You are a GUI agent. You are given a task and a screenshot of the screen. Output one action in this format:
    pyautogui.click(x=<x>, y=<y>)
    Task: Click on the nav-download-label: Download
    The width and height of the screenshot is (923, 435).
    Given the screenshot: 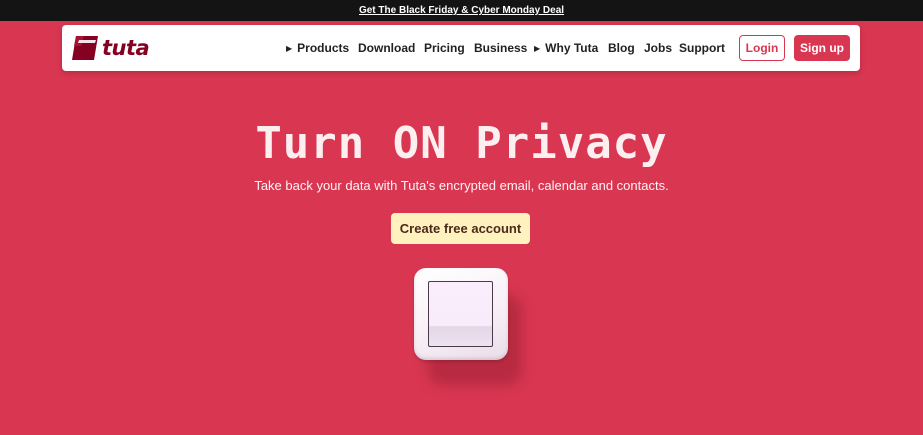 What is the action you would take?
    pyautogui.click(x=387, y=48)
    